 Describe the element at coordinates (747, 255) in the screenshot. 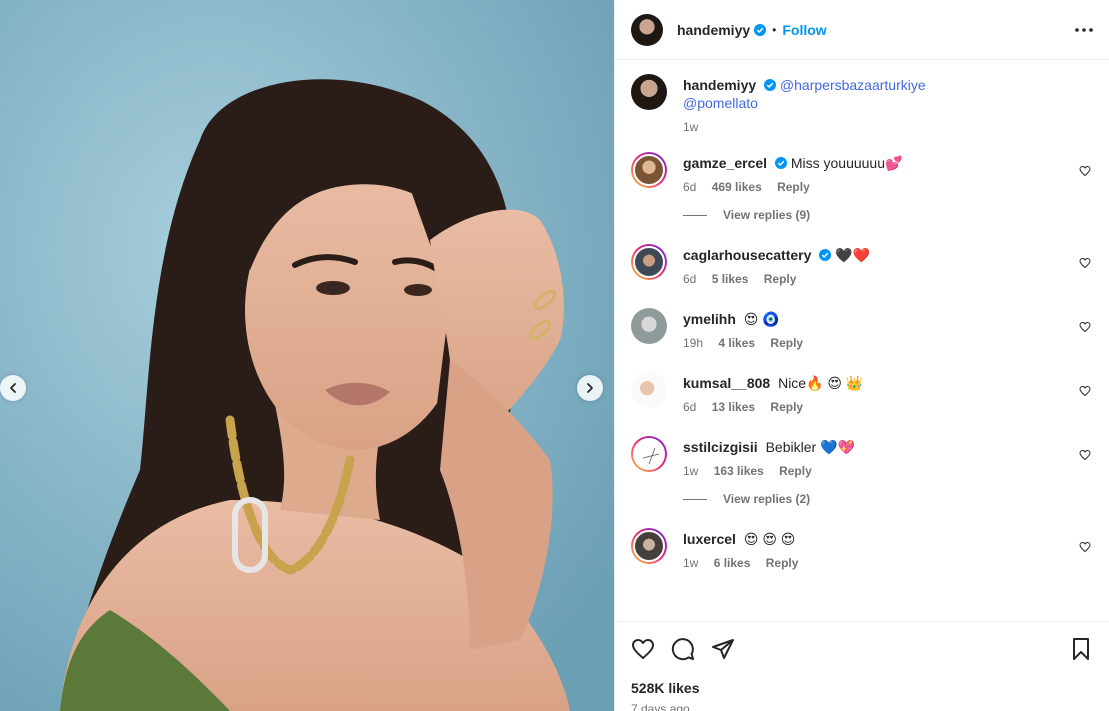

I see `comment-username: caglarhousecattery` at that location.